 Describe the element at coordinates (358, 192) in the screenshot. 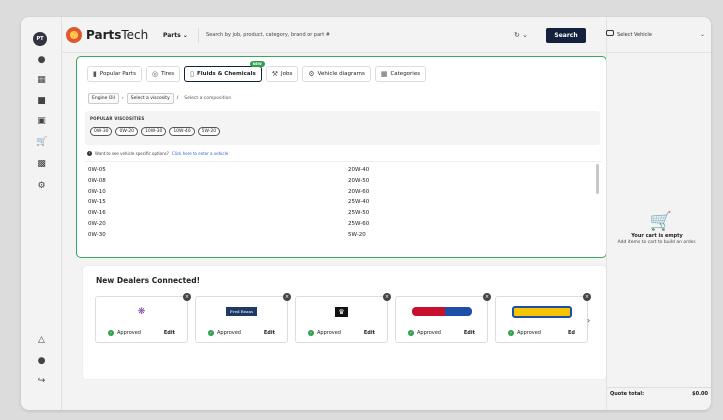

I see `list-item: 20W-60` at that location.